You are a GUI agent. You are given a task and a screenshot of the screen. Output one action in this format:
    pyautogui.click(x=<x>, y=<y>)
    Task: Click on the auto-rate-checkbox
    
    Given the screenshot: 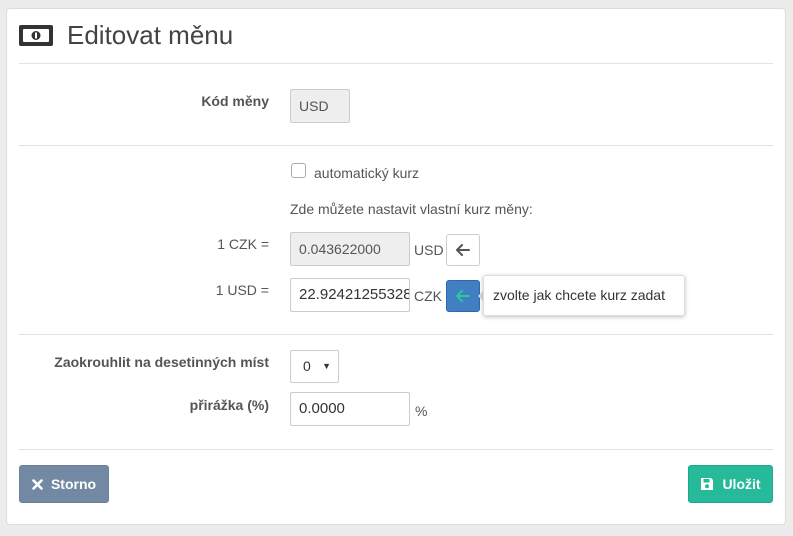 What is the action you would take?
    pyautogui.click(x=298, y=170)
    